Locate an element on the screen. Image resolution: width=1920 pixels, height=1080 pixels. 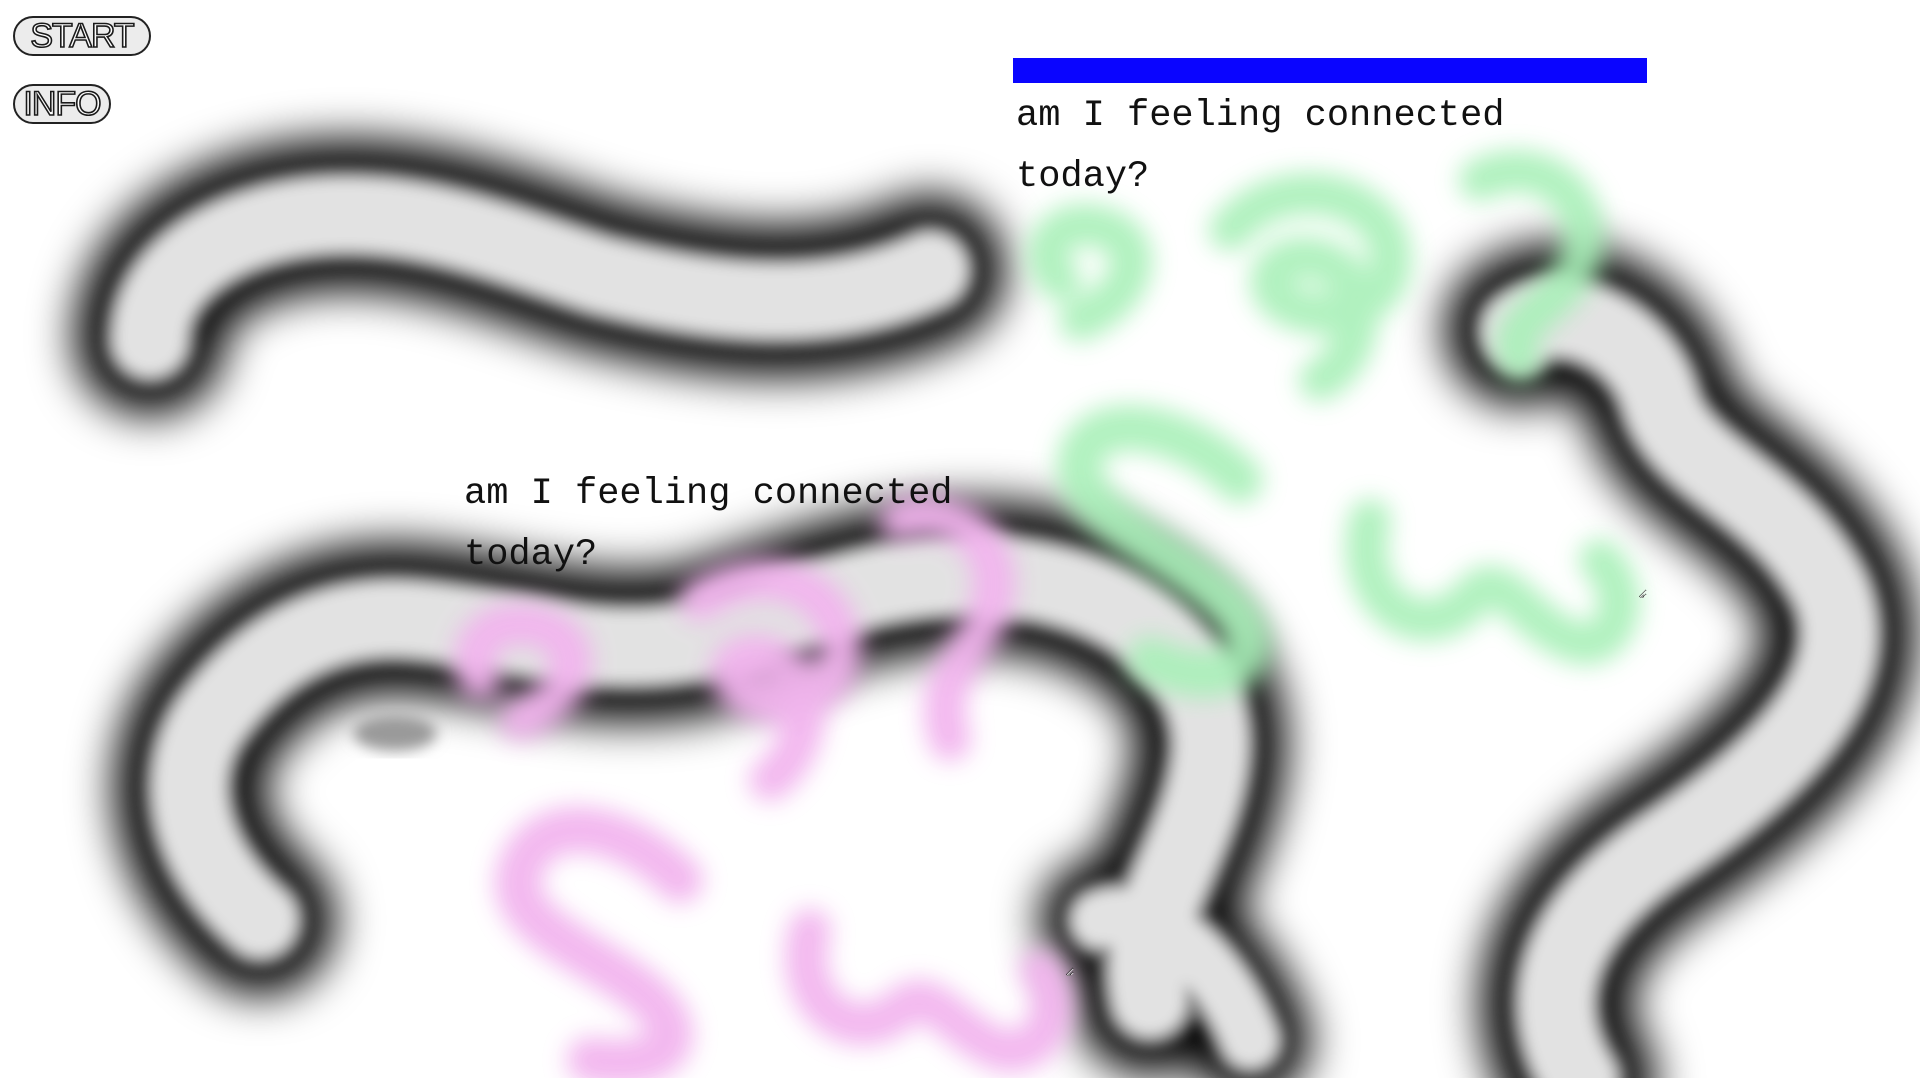
green-note-text: am I feeling connected today? is located at coordinates (1260, 146).